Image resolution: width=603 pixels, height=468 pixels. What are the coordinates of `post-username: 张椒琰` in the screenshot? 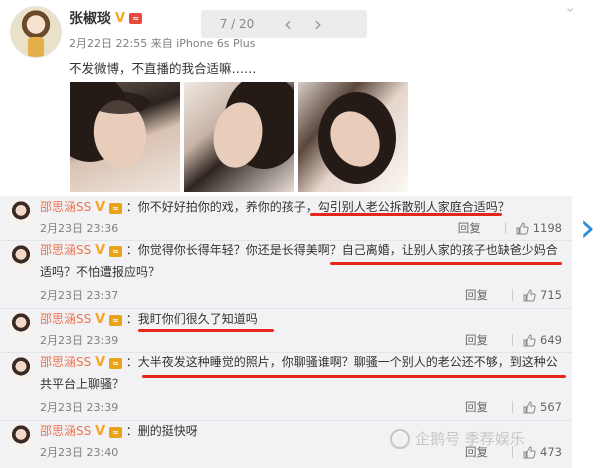 It's located at (90, 18).